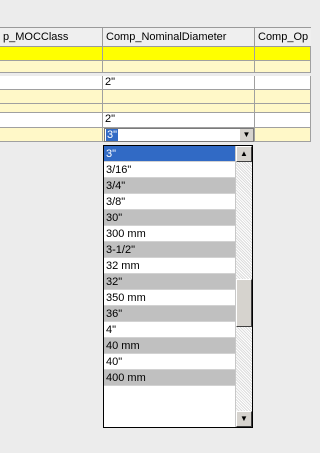 The image size is (320, 453). I want to click on column-header-mocclass: p_MOCClass, so click(51, 37).